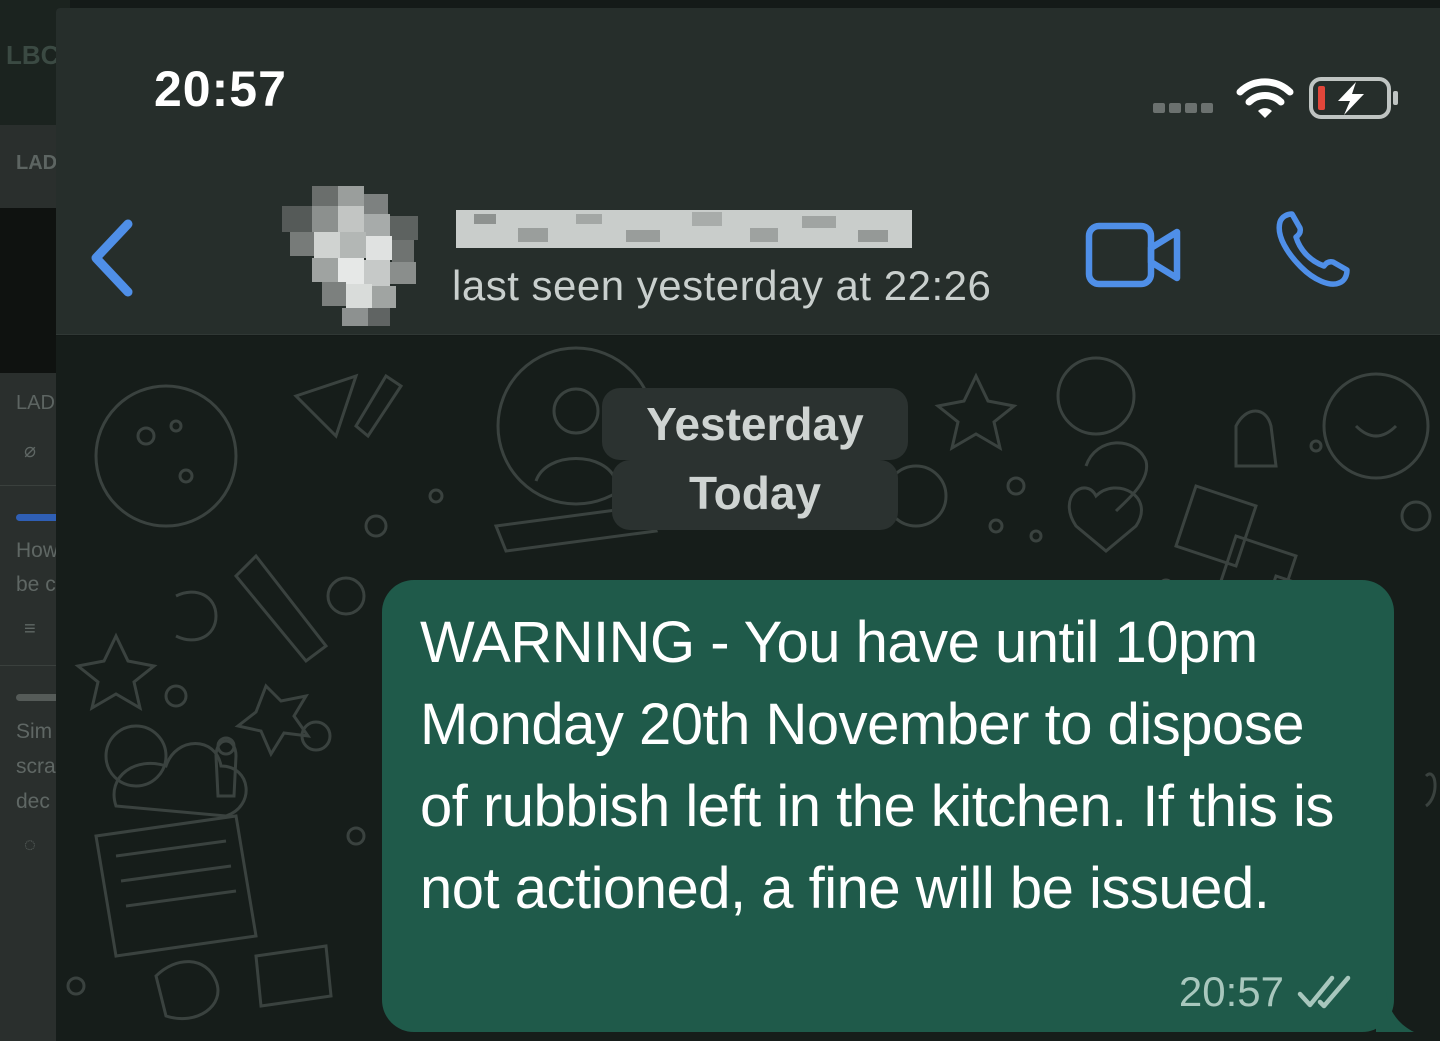  What do you see at coordinates (1134, 256) in the screenshot?
I see `video-call-button` at bounding box center [1134, 256].